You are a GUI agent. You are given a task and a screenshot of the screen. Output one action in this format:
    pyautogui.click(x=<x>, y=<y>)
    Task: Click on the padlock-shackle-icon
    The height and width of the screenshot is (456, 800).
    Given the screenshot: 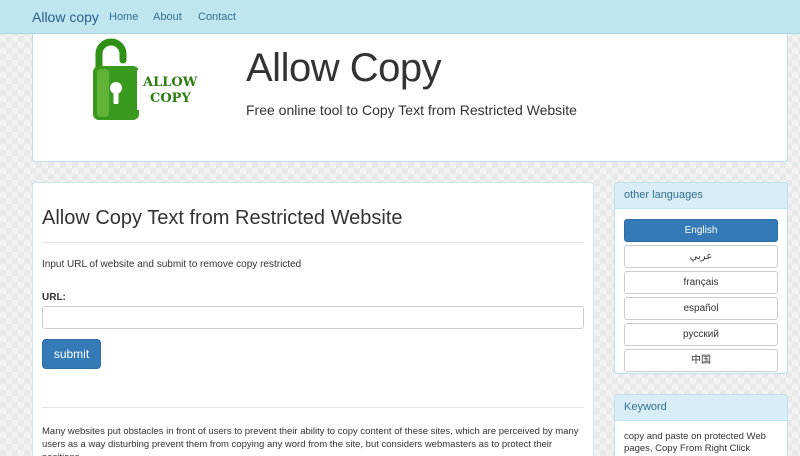 What is the action you would take?
    pyautogui.click(x=111, y=55)
    